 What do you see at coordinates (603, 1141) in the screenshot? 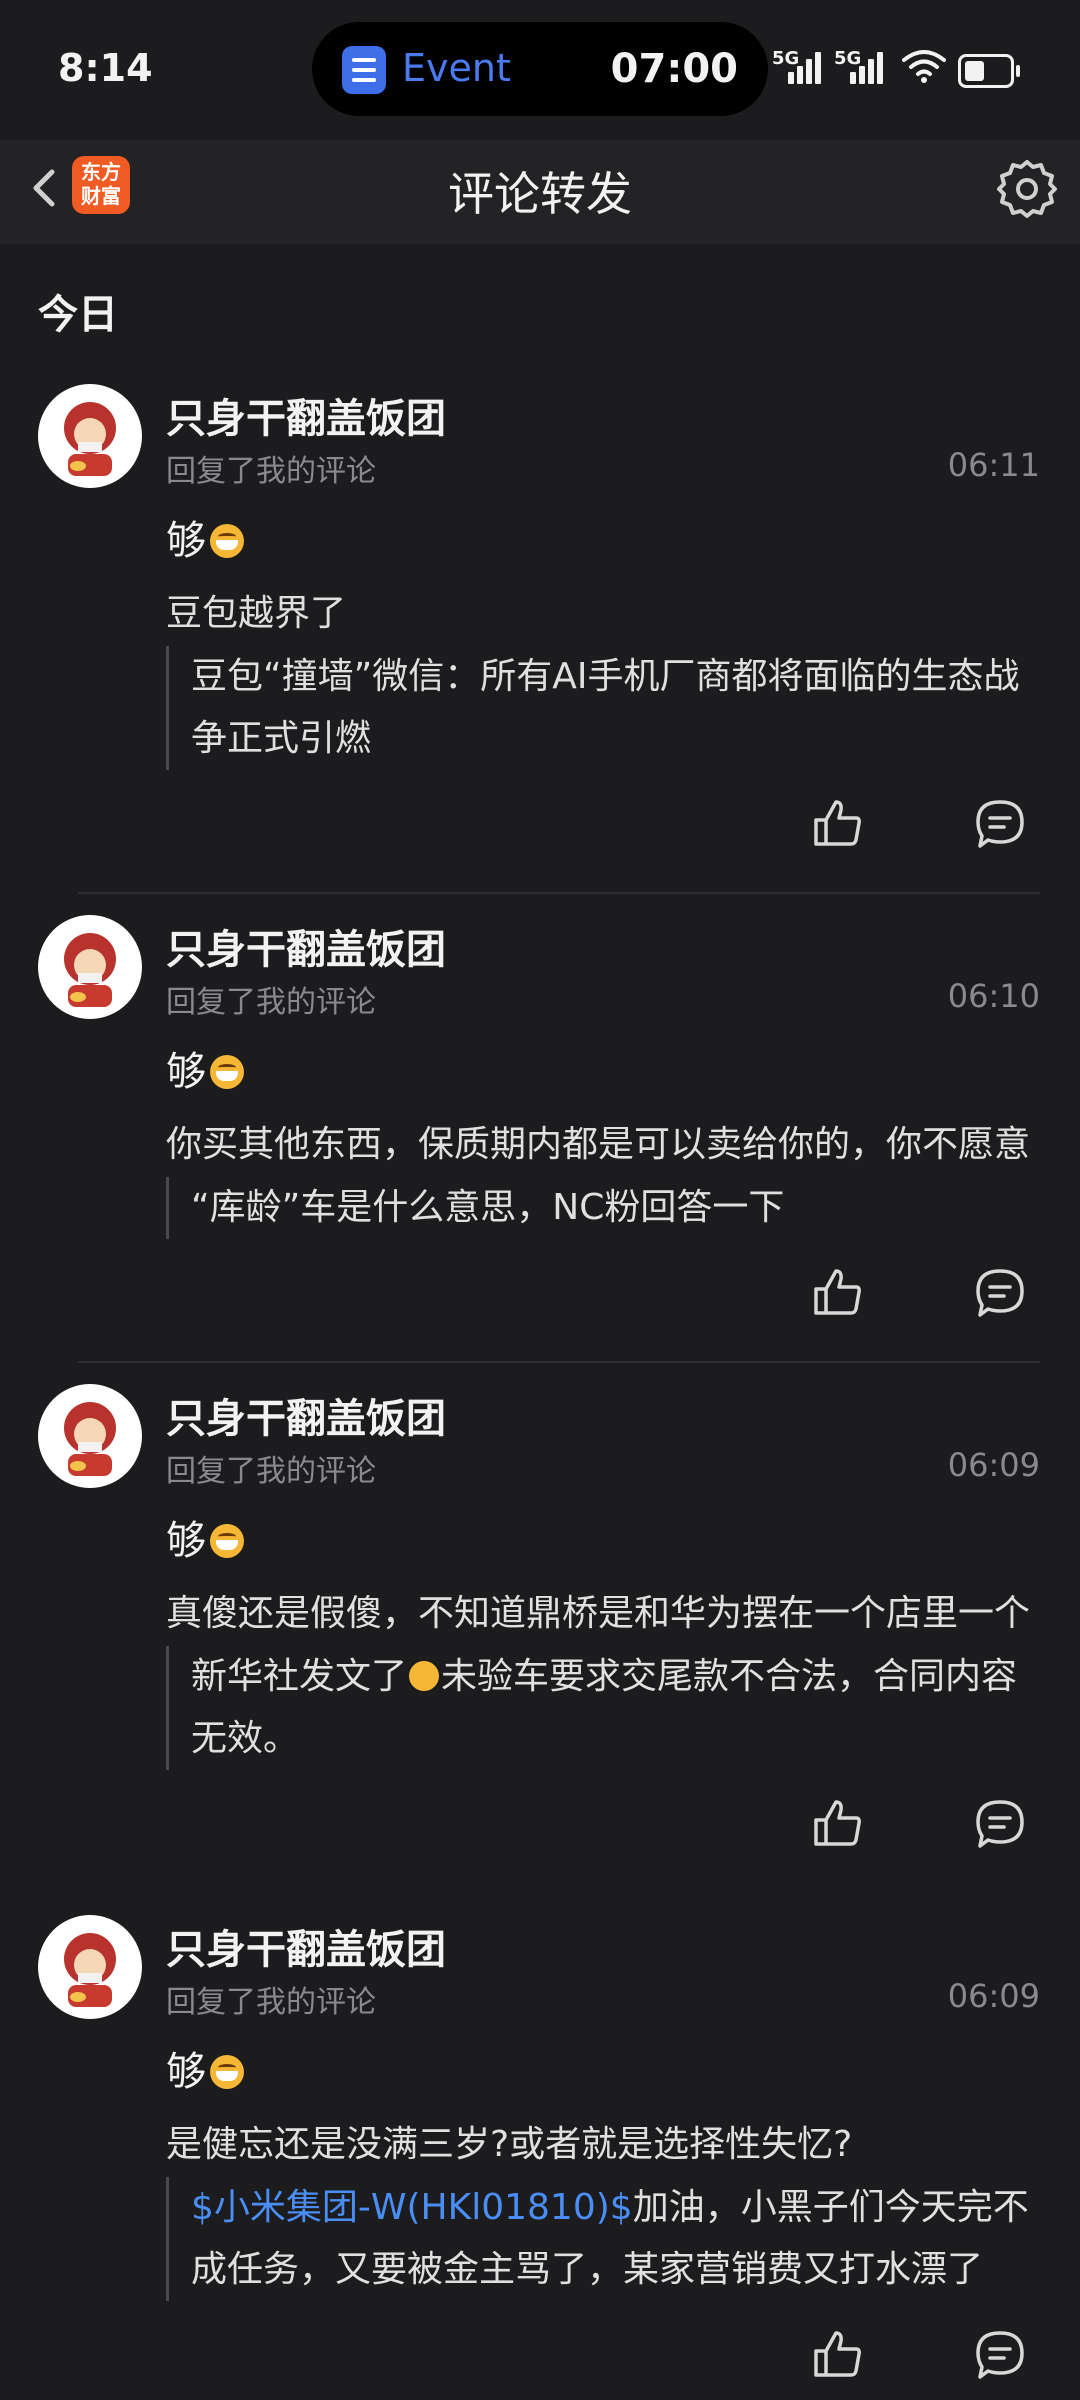
I see `my-comment: 你买其他东西，保质期内都是可以卖给你的，你不愿意` at bounding box center [603, 1141].